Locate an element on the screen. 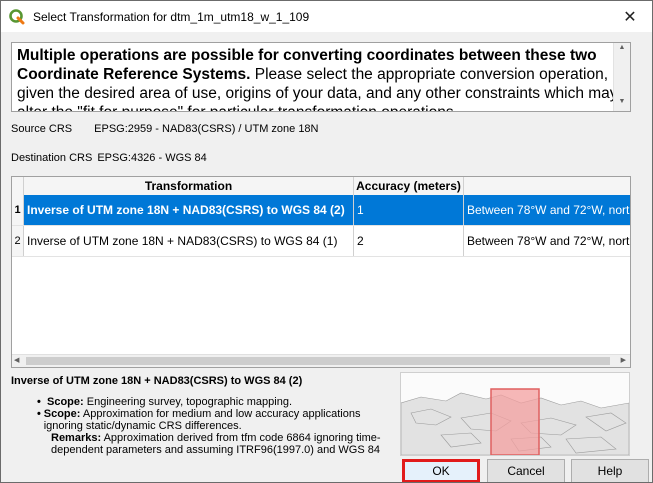  row-number: 1 is located at coordinates (18, 210).